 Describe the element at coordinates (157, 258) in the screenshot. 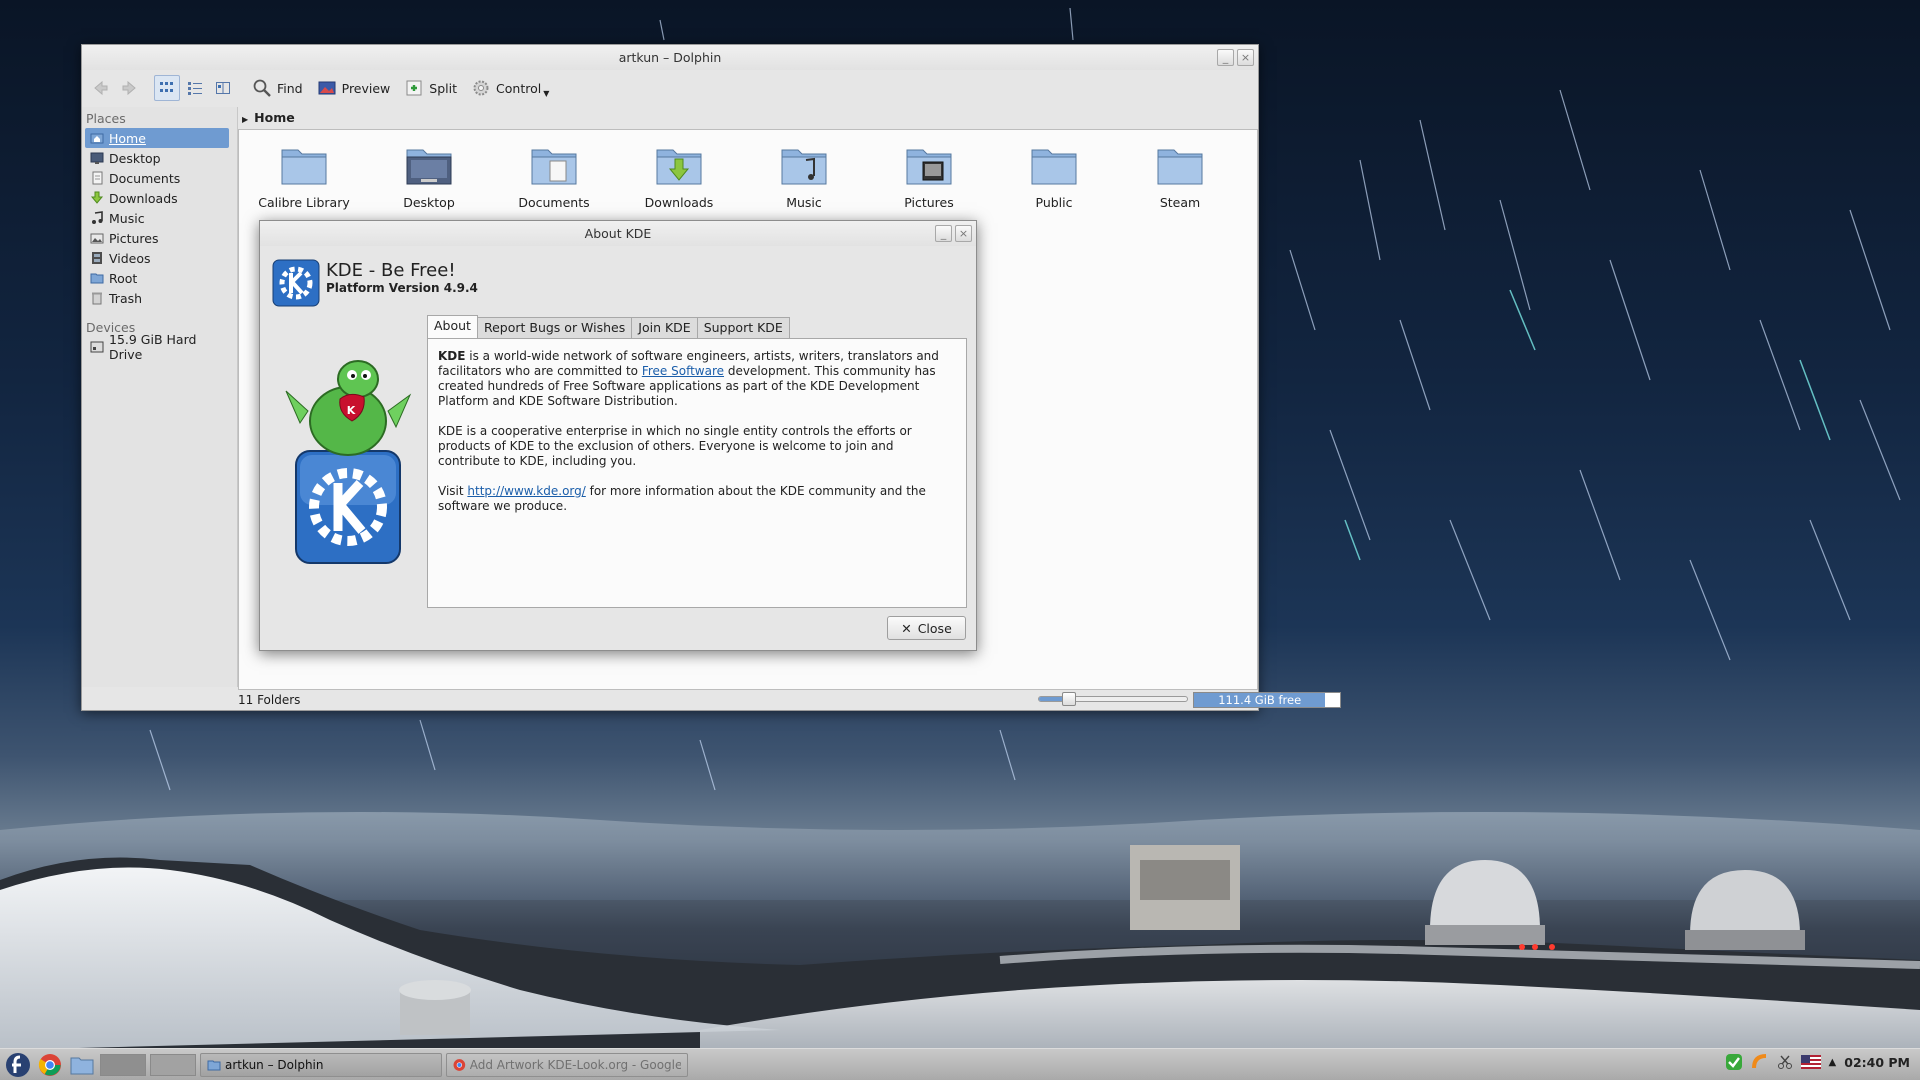

I see `places-item-videos: Videos` at that location.